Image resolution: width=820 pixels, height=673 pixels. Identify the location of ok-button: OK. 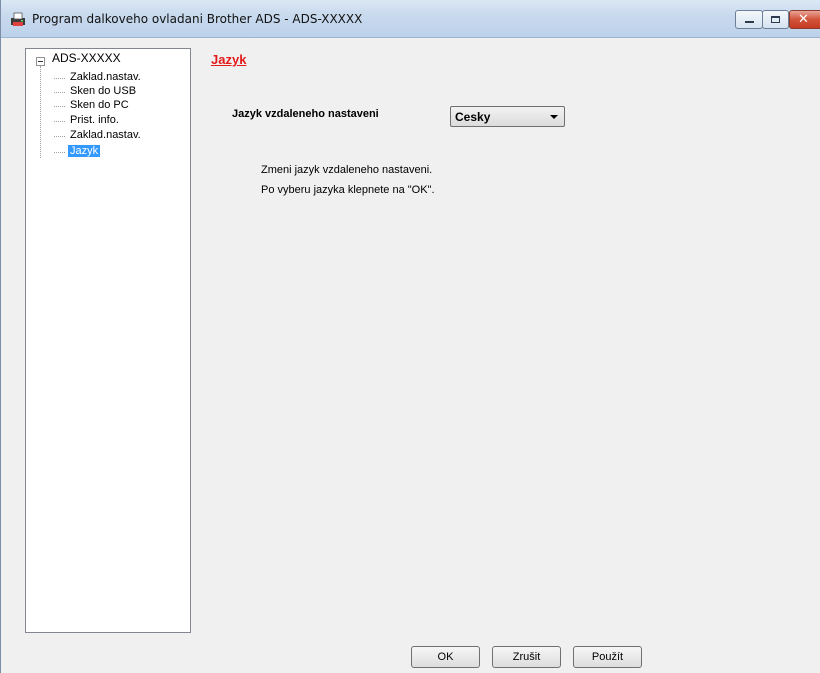
(445, 657).